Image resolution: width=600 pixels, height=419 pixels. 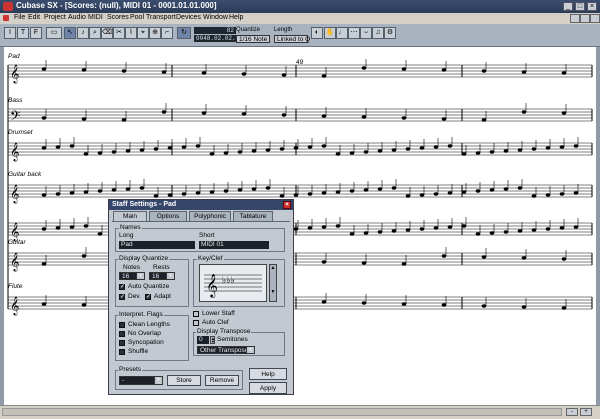 I want to click on menu-audio: Audio, so click(x=77, y=17).